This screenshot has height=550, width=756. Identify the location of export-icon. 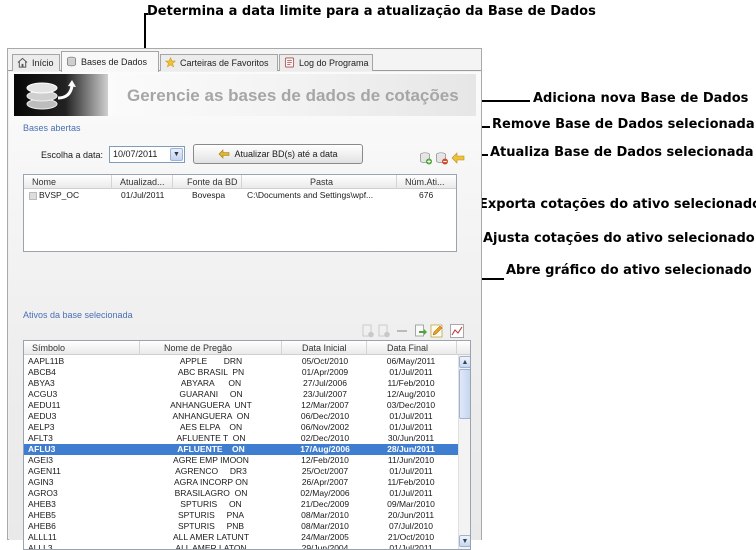
(421, 331).